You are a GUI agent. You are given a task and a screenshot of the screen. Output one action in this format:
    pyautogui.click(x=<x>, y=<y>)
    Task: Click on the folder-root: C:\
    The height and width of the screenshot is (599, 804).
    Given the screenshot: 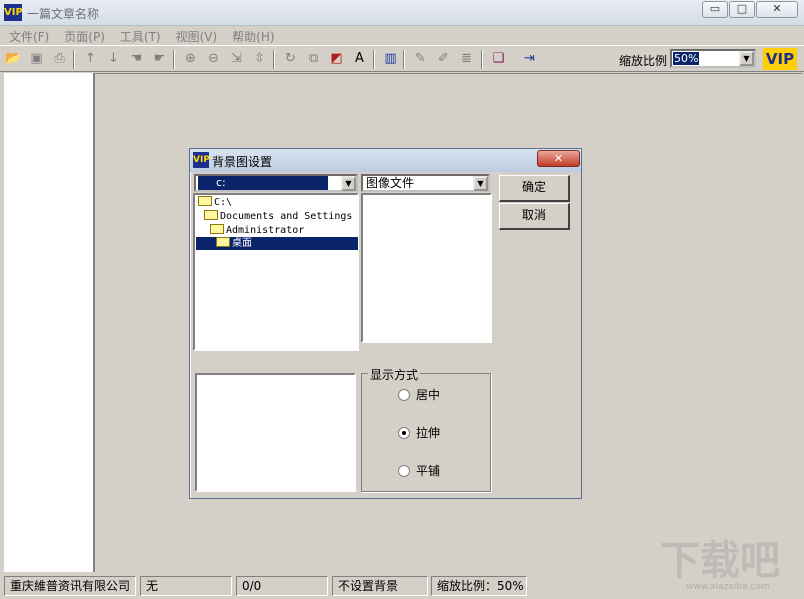 What is the action you would take?
    pyautogui.click(x=215, y=202)
    